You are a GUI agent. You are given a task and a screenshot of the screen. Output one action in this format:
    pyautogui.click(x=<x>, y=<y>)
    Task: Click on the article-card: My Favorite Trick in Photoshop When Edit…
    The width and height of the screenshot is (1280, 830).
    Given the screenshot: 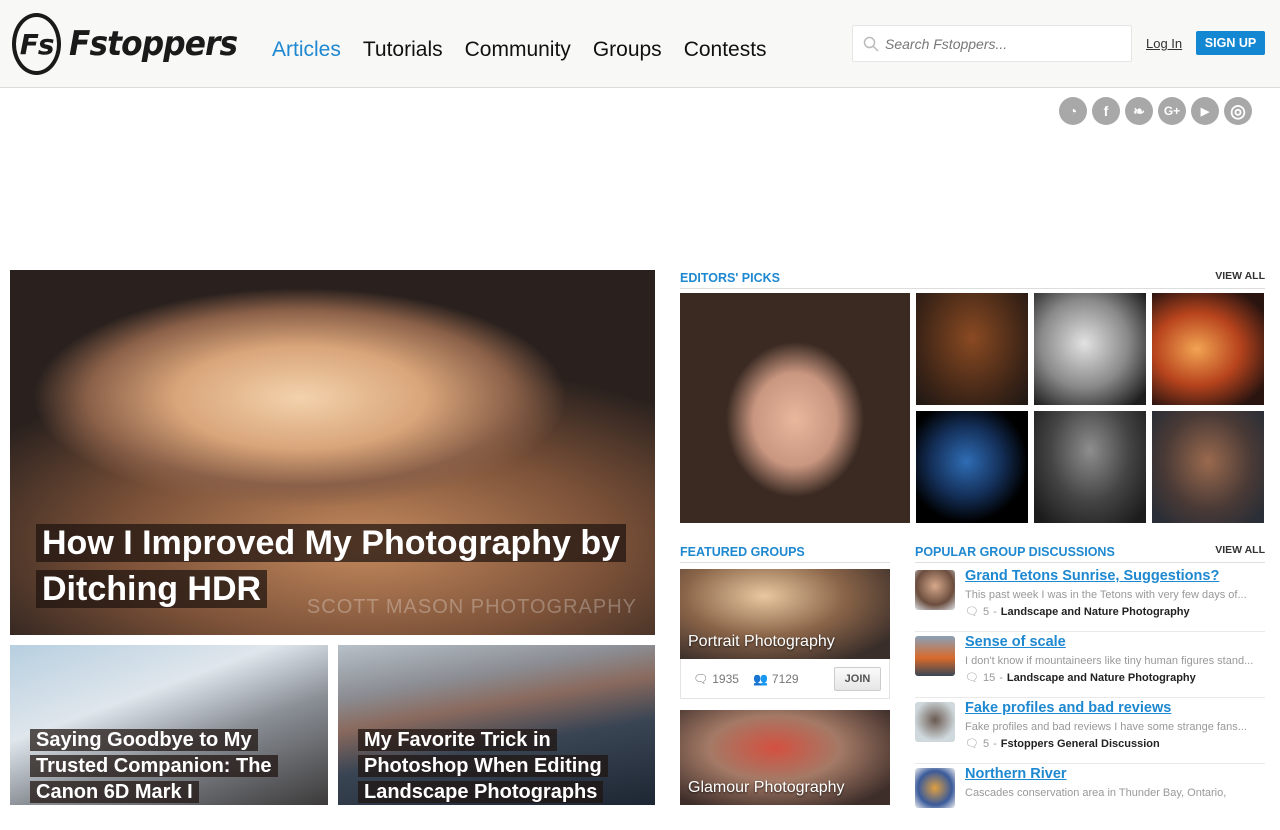 What is the action you would take?
    pyautogui.click(x=496, y=725)
    